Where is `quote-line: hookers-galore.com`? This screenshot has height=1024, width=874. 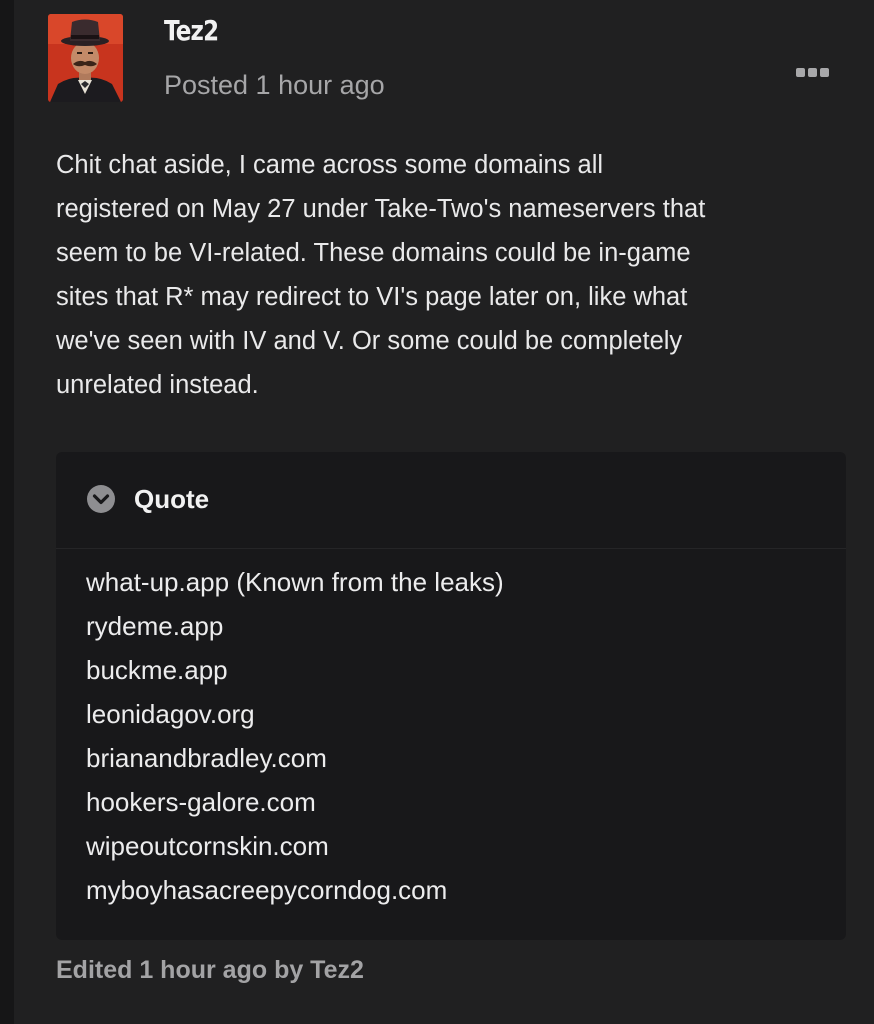
quote-line: hookers-galore.com is located at coordinates (201, 802).